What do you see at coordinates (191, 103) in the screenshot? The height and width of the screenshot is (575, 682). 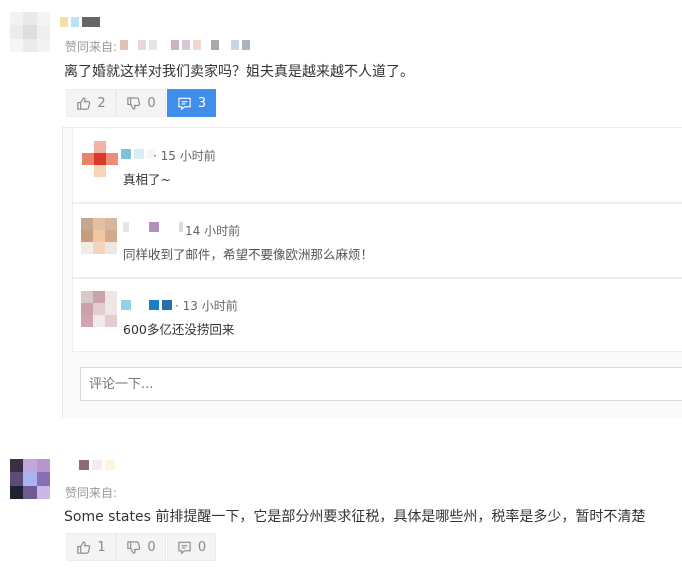 I see `comments-toggle-button: 3` at bounding box center [191, 103].